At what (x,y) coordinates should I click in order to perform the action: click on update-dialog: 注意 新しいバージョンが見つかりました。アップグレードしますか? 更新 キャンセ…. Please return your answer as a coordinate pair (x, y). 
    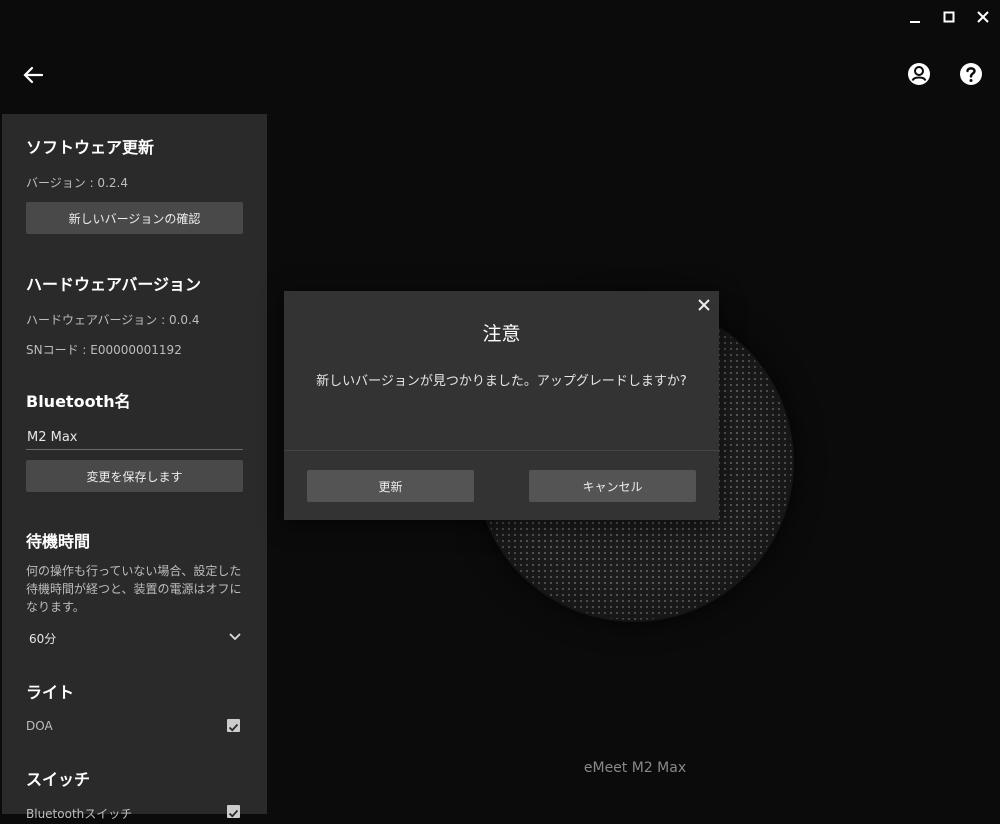
    Looking at the image, I should click on (501, 405).